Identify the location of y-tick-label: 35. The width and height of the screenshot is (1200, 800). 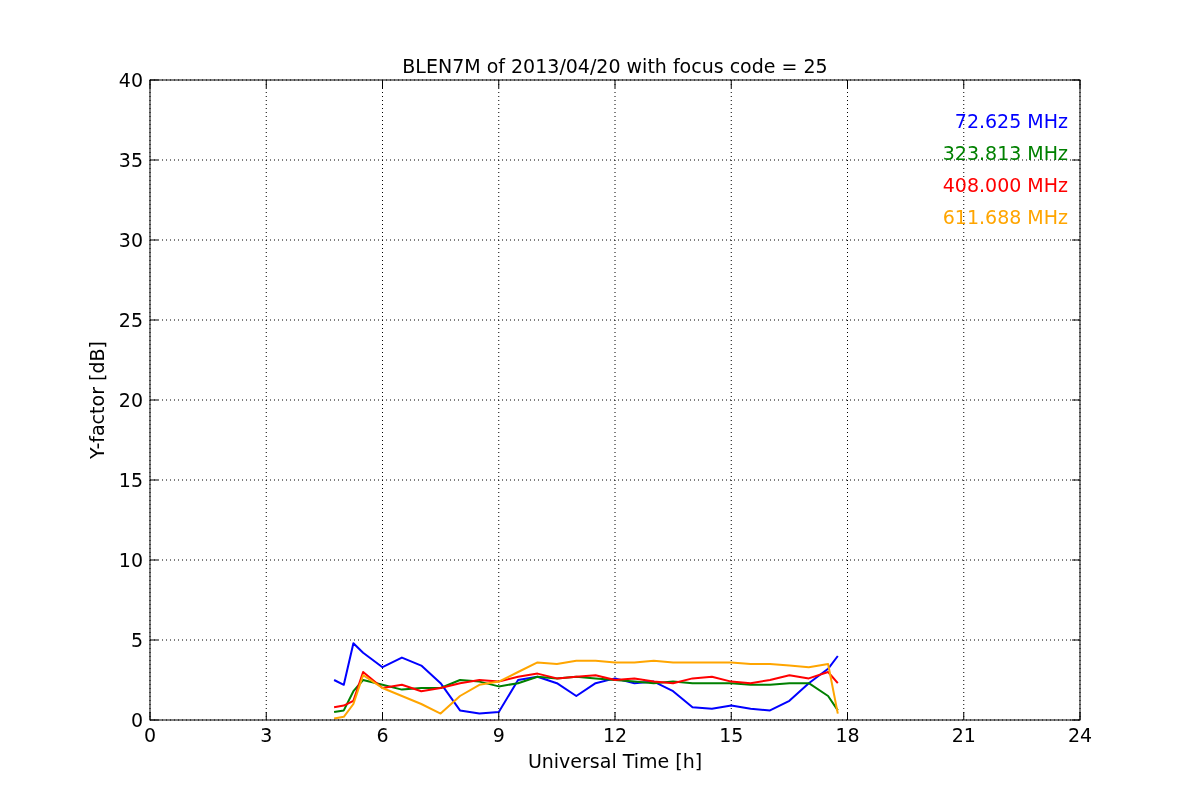
(130, 160).